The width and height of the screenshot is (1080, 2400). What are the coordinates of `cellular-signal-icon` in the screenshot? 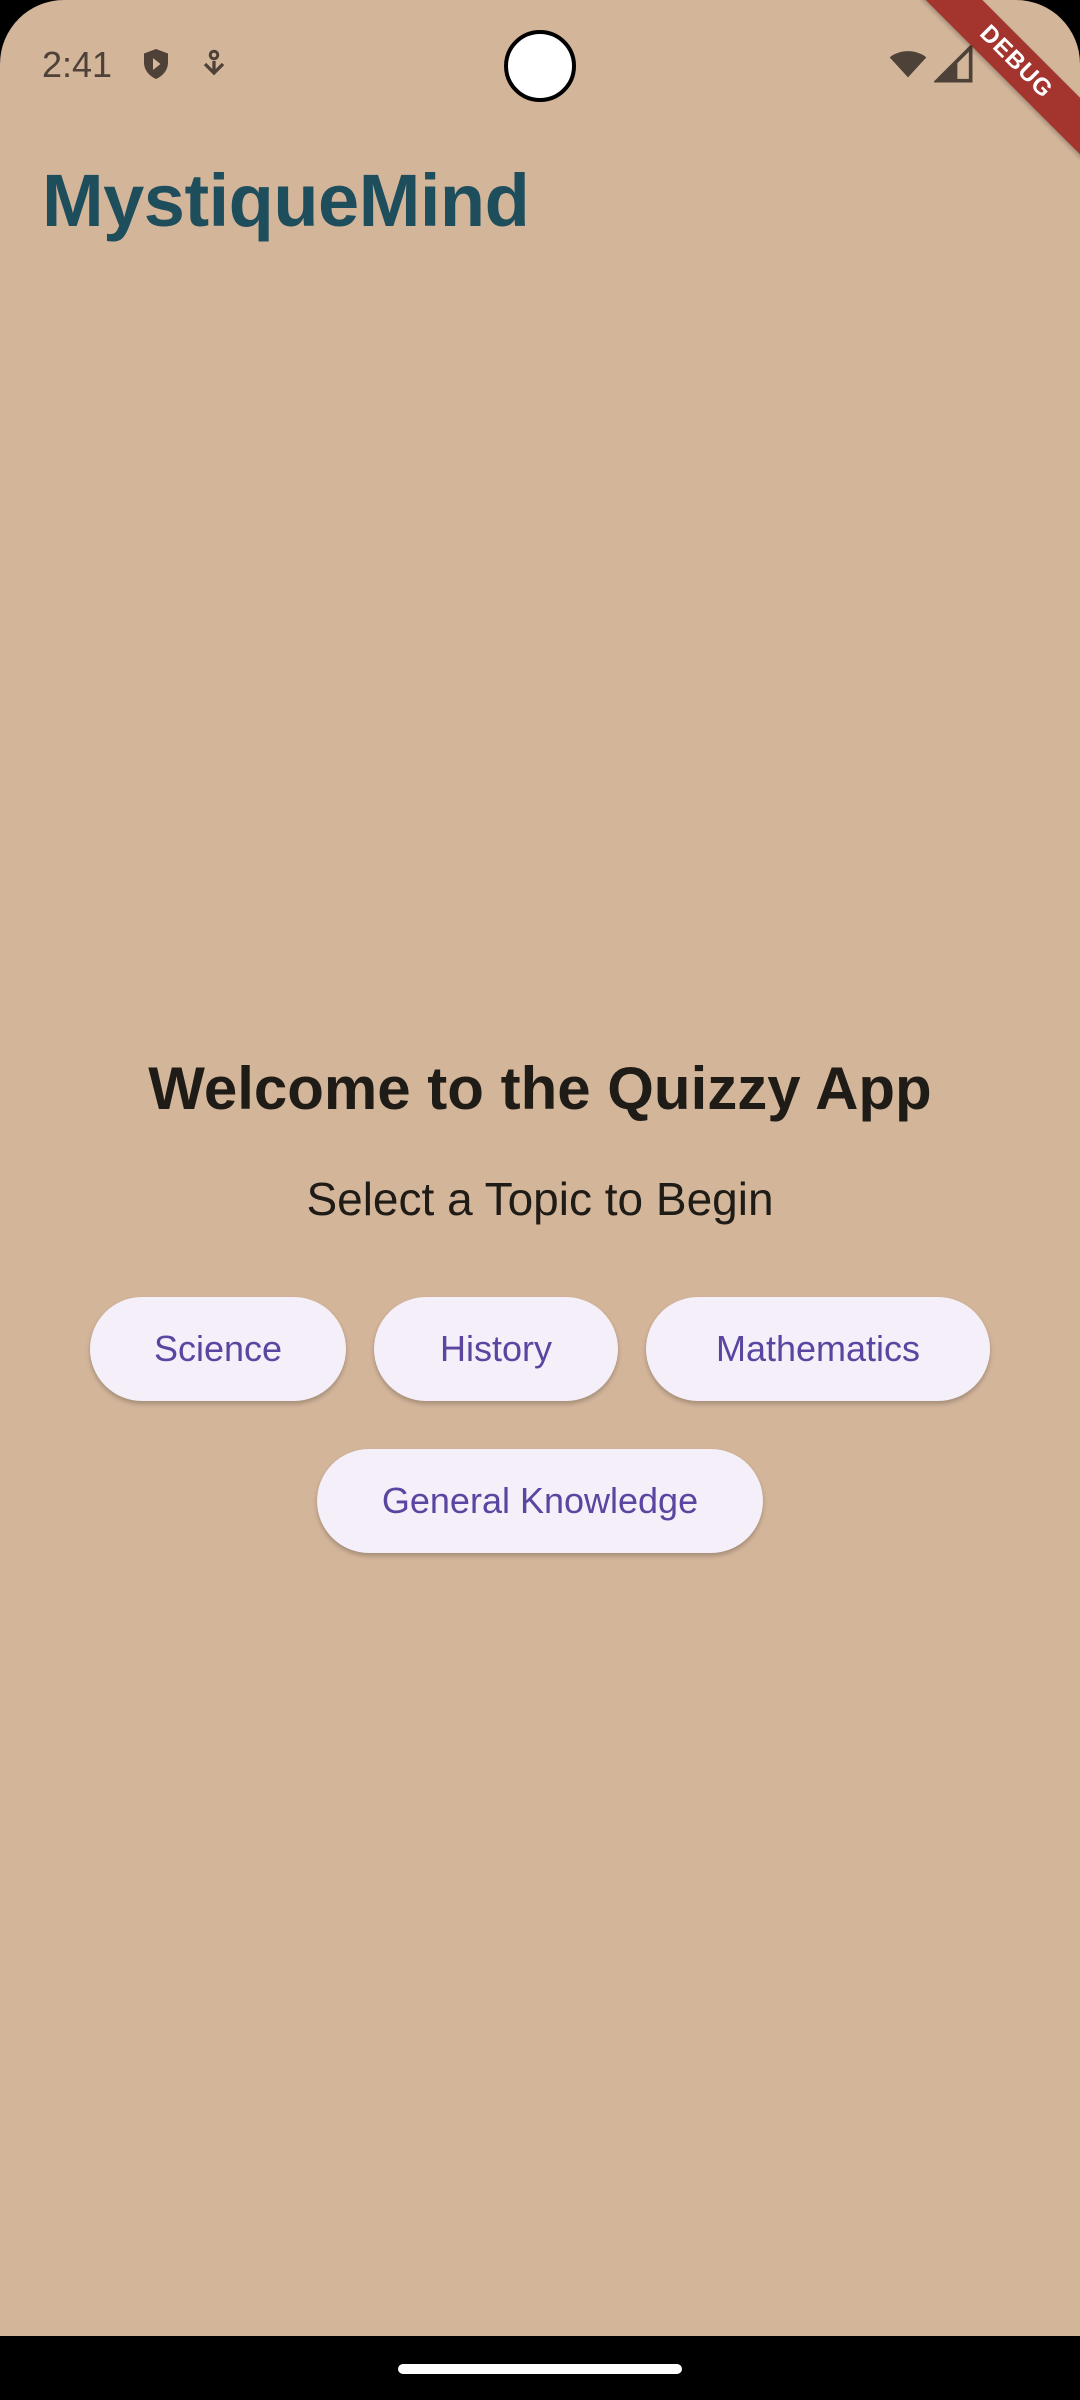 It's located at (953, 63).